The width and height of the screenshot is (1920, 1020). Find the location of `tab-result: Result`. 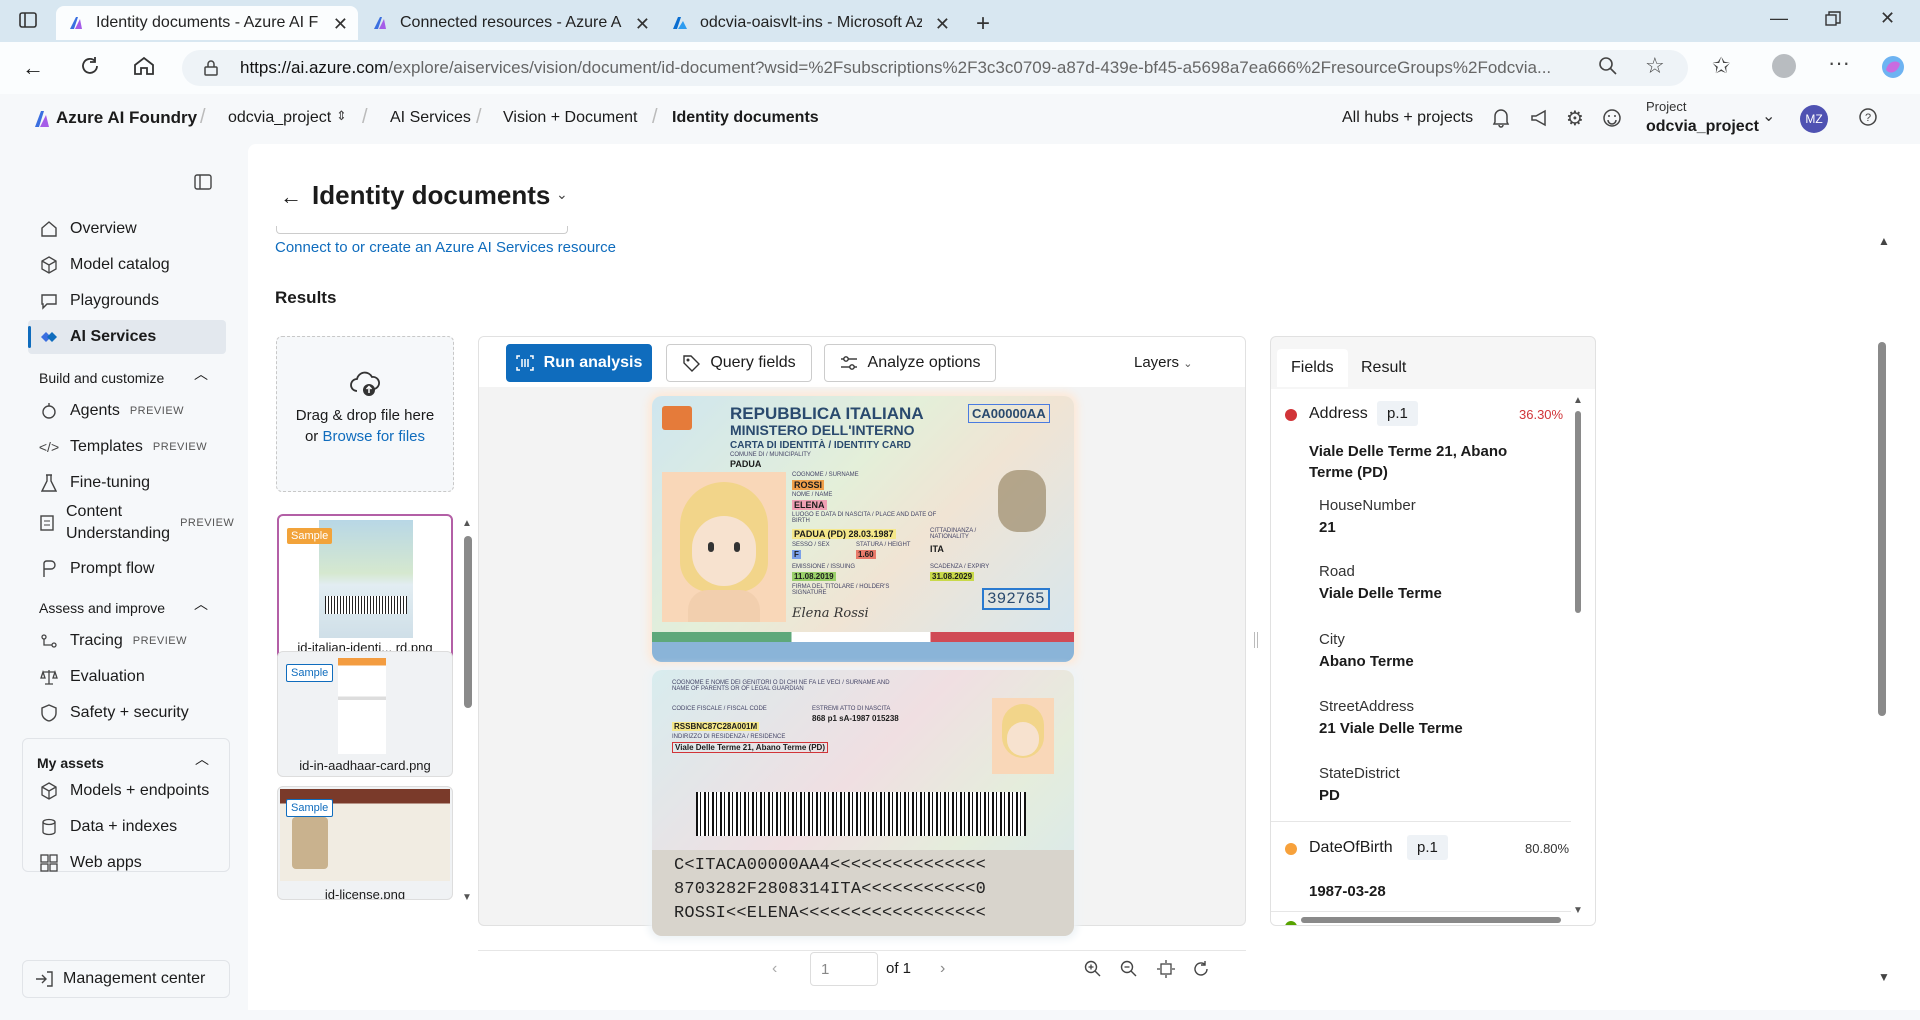

tab-result: Result is located at coordinates (1383, 368).